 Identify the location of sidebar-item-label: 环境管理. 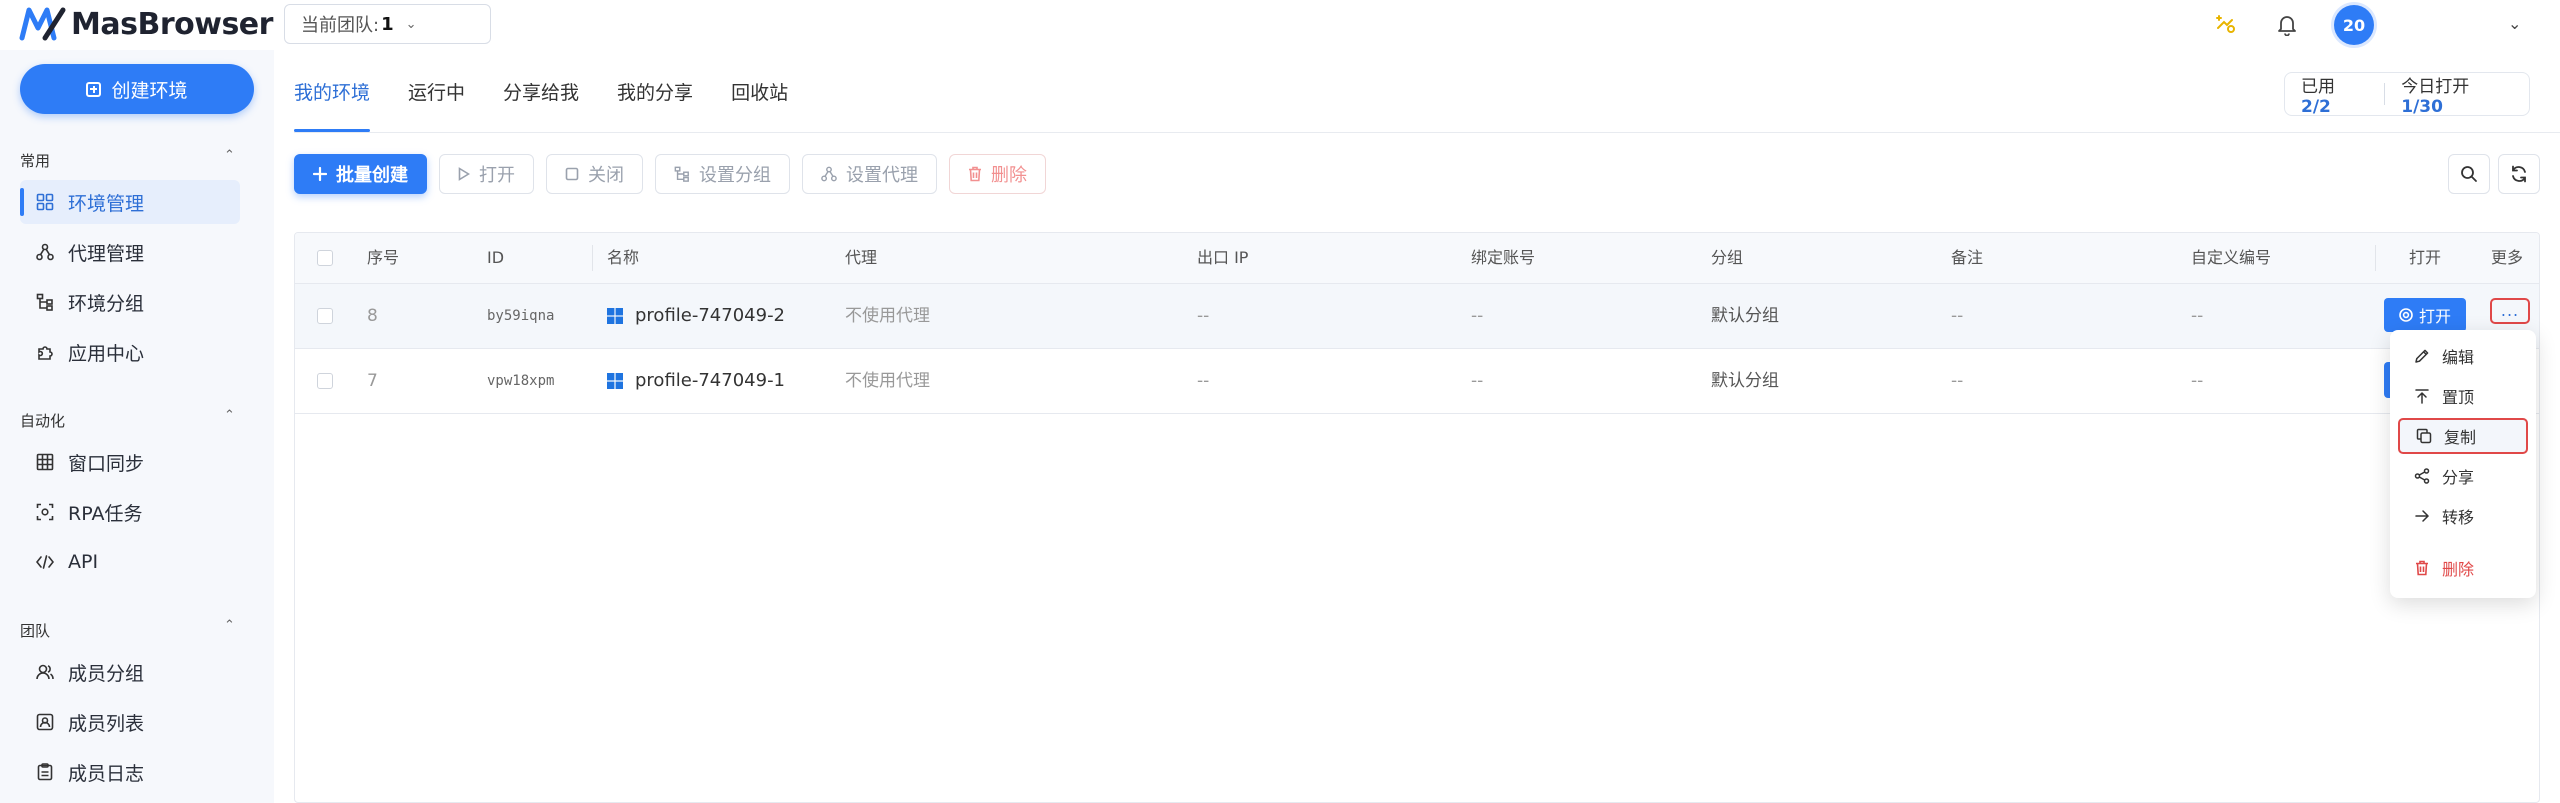
(106, 203).